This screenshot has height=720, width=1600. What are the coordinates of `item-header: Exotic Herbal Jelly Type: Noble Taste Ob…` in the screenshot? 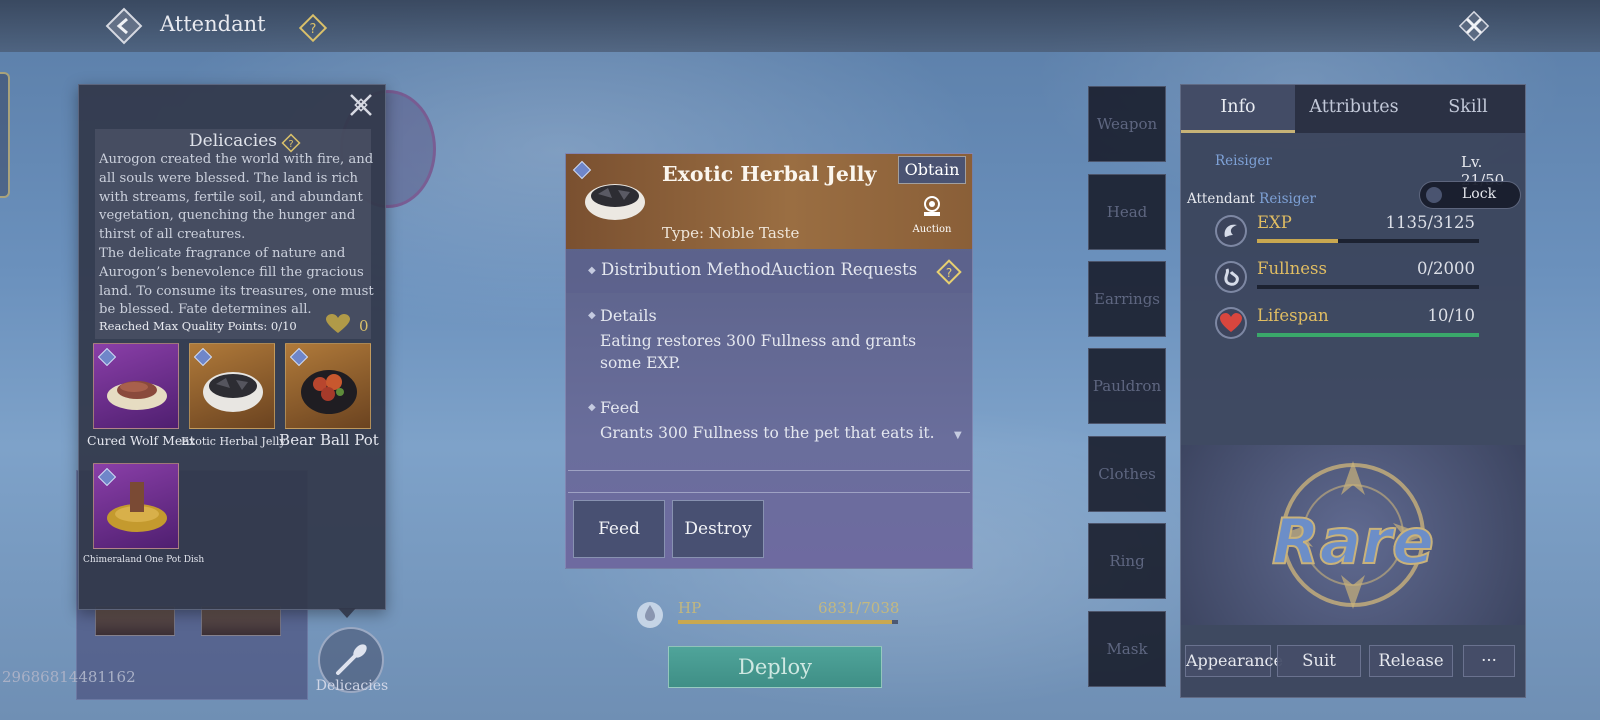 It's located at (769, 201).